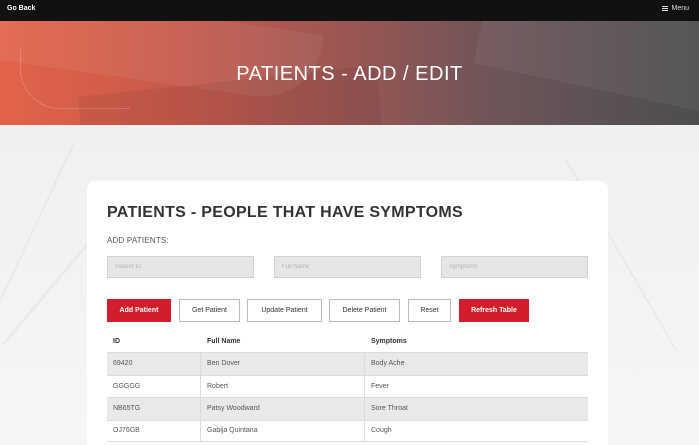 The image size is (699, 445). Describe the element at coordinates (347, 267) in the screenshot. I see `full-name-input` at that location.